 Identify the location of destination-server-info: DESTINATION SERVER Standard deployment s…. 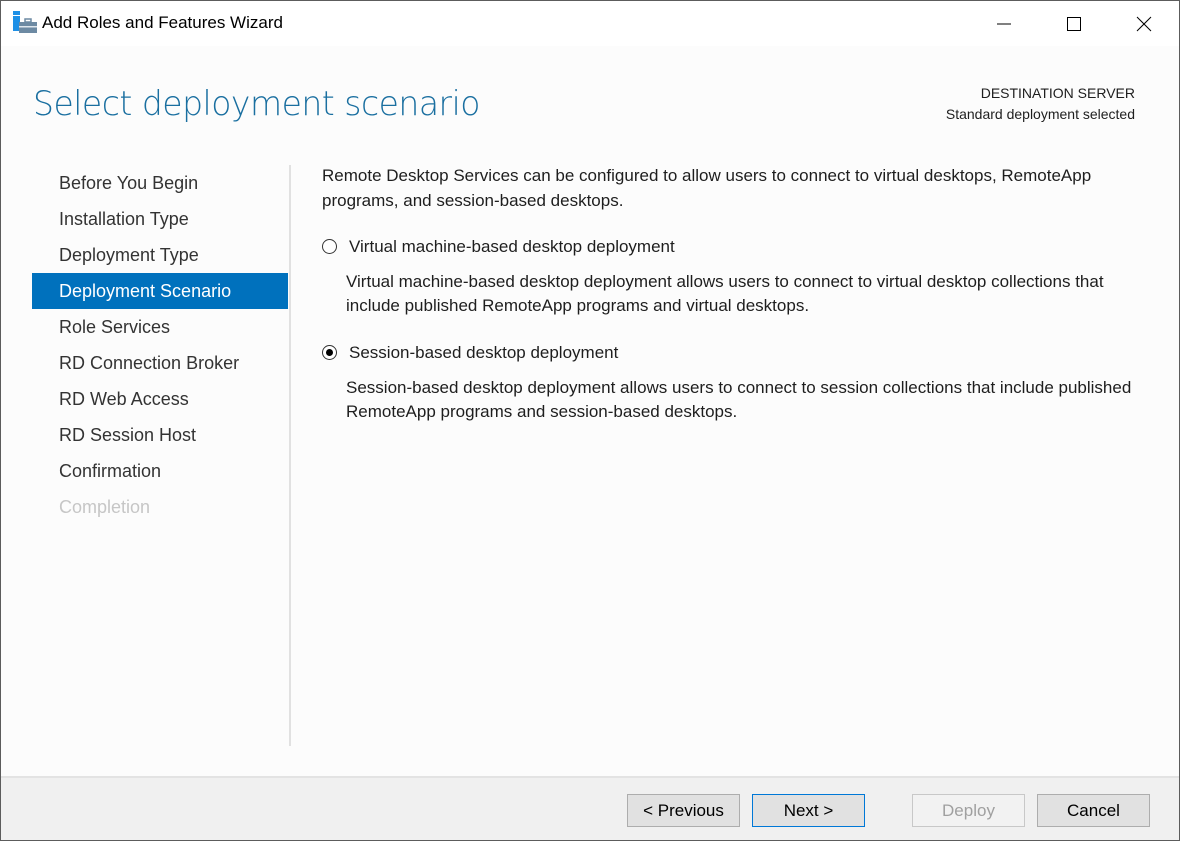
(1040, 104).